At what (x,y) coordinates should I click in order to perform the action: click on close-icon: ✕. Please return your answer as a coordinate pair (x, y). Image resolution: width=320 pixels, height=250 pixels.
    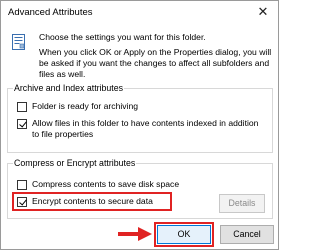
    Looking at the image, I should click on (263, 12).